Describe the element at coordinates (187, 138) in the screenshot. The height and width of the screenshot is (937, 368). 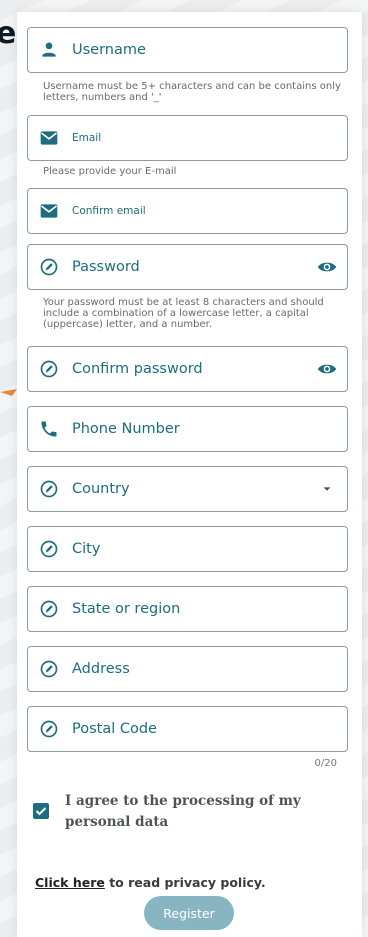
I see `email-field: Email` at that location.